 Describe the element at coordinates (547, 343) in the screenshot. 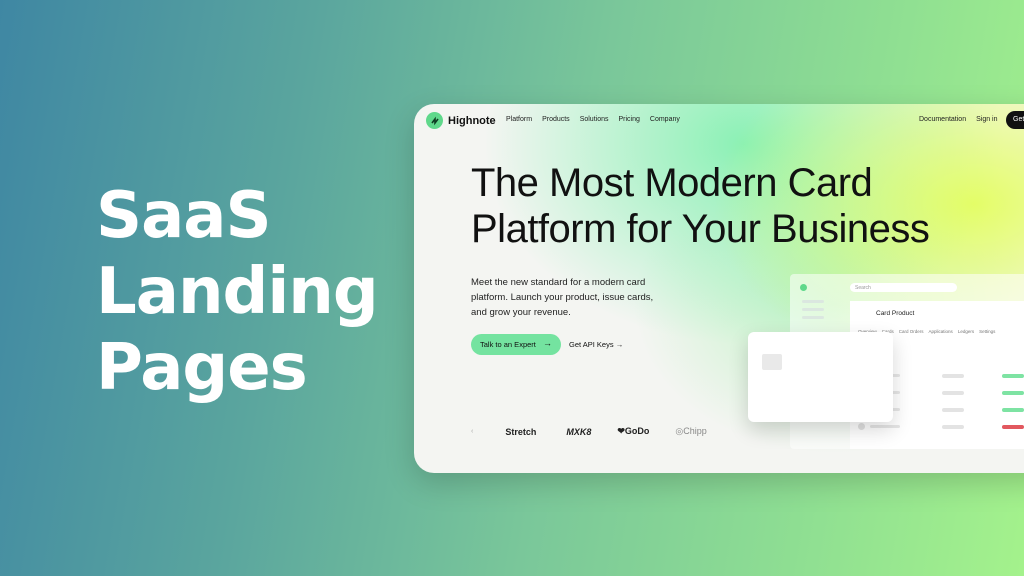

I see `arrow-right-icon: →` at that location.